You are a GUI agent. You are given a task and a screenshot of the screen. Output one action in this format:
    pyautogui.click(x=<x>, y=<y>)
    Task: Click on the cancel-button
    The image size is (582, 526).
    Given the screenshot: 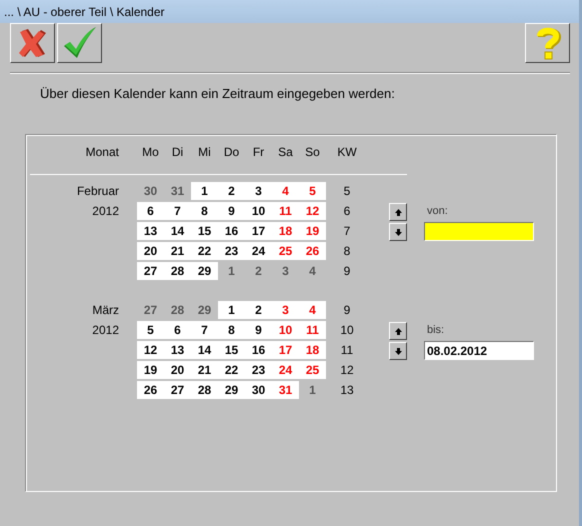 What is the action you would take?
    pyautogui.click(x=32, y=43)
    